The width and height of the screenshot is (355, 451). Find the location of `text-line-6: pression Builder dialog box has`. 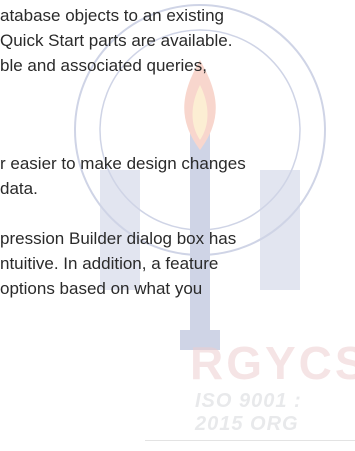

text-line-6: pression Builder dialog box has is located at coordinates (118, 238).